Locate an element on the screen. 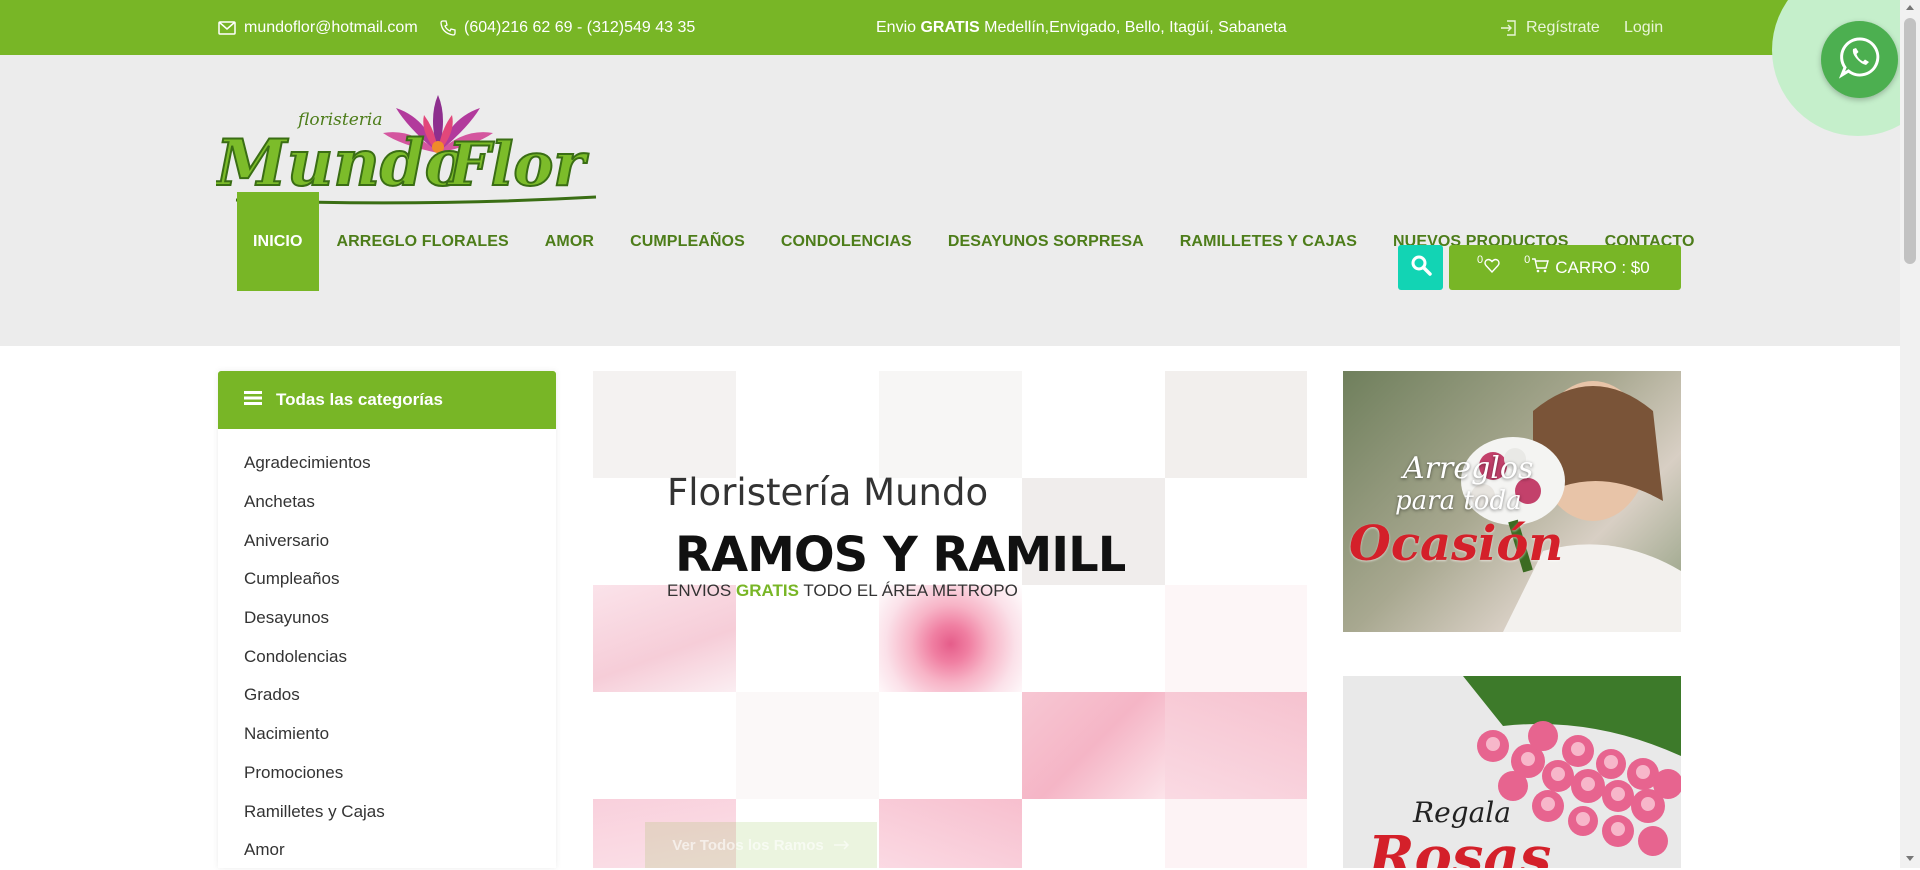 The width and height of the screenshot is (1920, 870). phone-icon is located at coordinates (448, 27).